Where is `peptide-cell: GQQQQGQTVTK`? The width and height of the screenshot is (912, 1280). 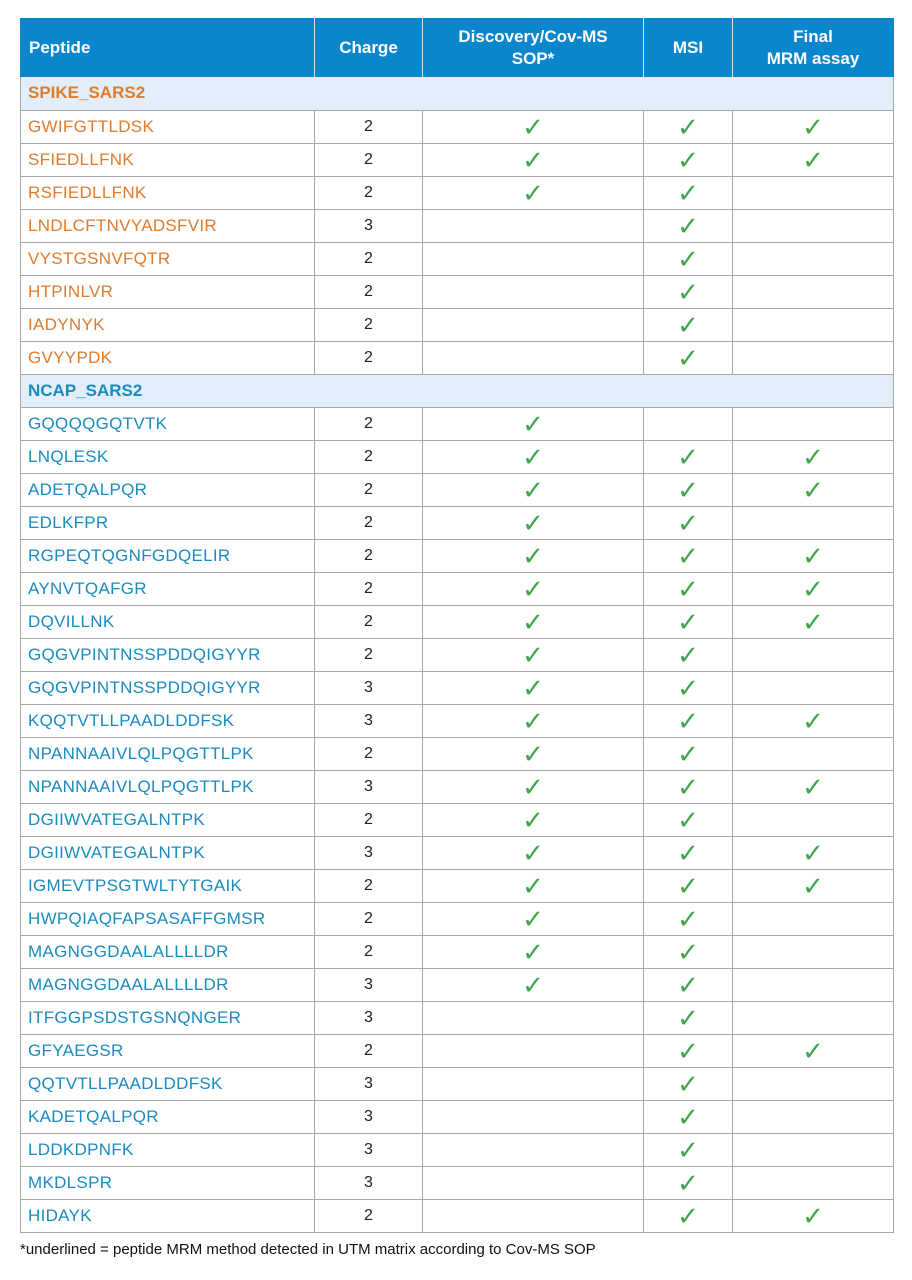
peptide-cell: GQQQQGQTVTK is located at coordinates (167, 423).